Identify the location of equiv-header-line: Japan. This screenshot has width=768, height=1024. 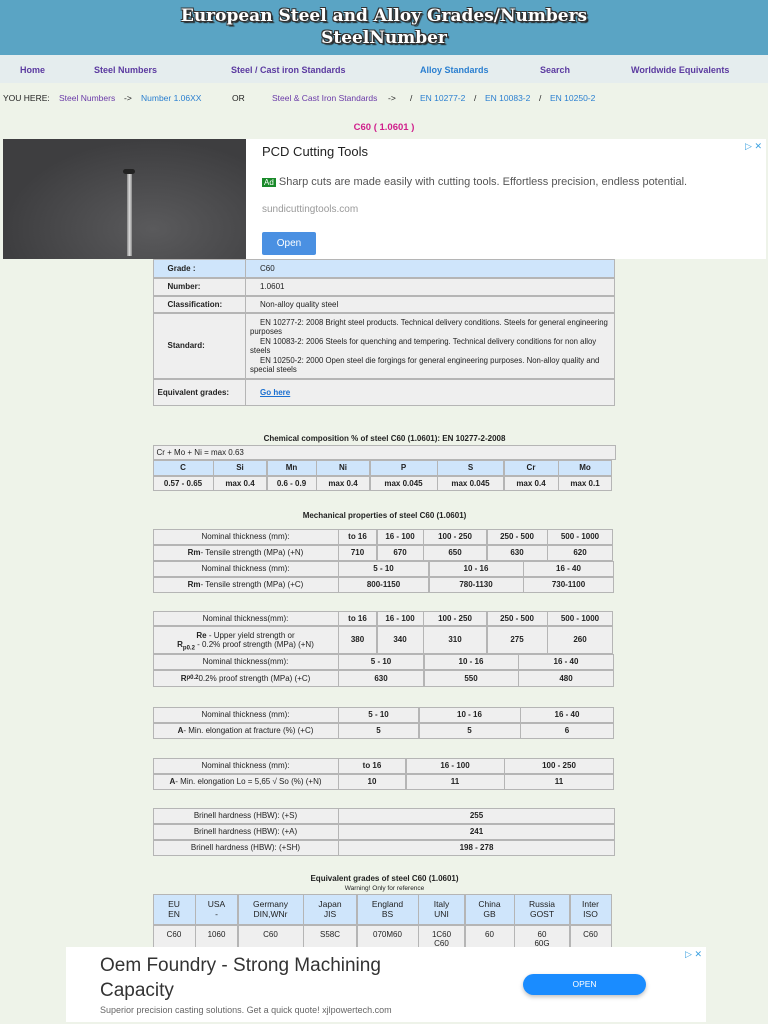
(330, 904).